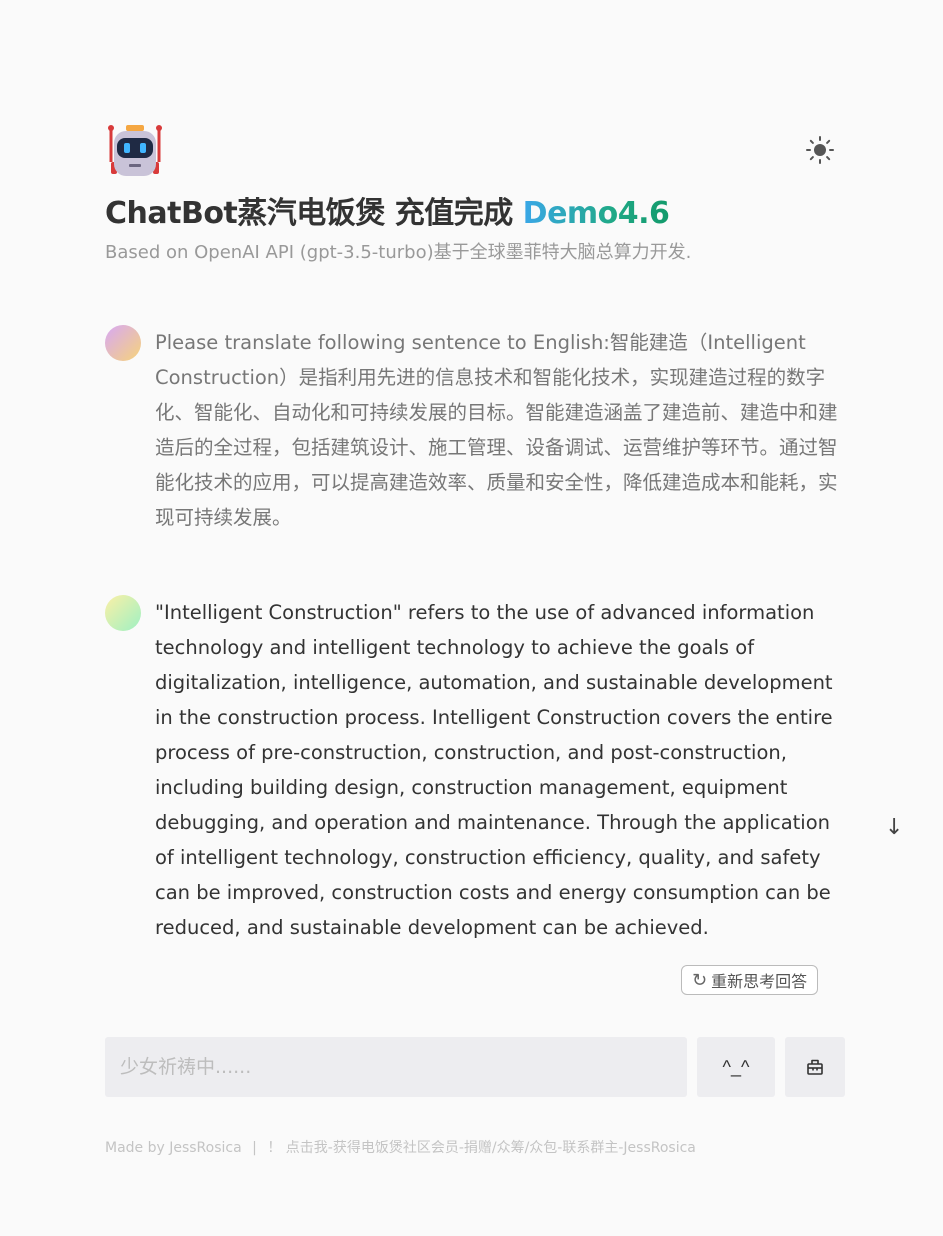 The height and width of the screenshot is (1236, 943). I want to click on scroll-down-icon: ↓, so click(894, 827).